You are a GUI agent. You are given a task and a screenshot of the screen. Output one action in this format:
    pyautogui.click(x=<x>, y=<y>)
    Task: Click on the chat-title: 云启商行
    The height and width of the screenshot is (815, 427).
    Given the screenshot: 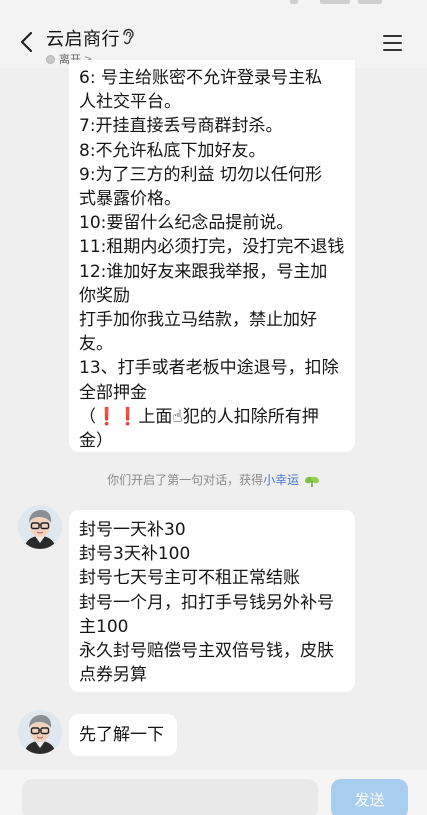 What is the action you would take?
    pyautogui.click(x=83, y=39)
    